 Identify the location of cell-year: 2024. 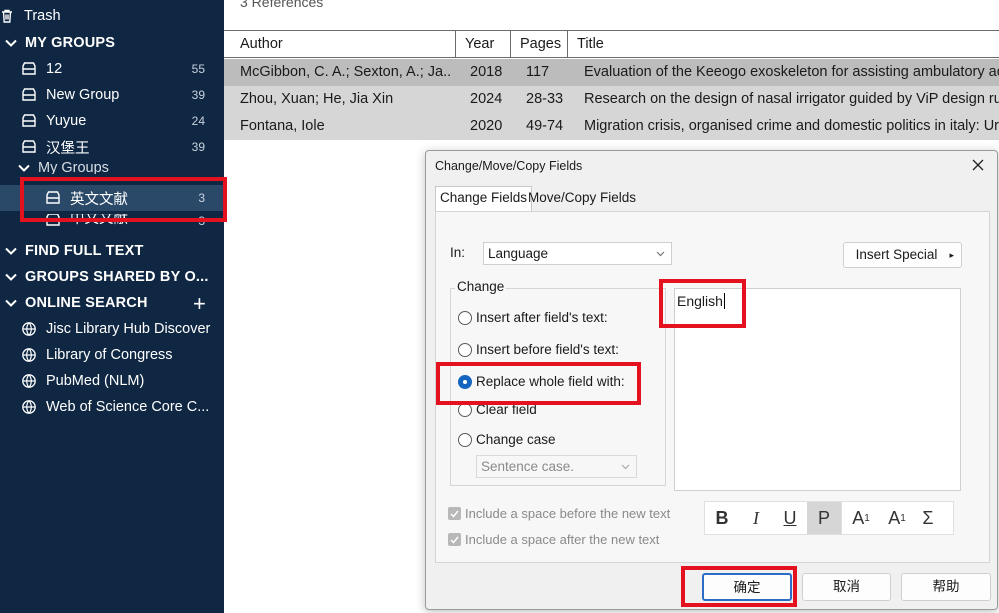
(486, 99).